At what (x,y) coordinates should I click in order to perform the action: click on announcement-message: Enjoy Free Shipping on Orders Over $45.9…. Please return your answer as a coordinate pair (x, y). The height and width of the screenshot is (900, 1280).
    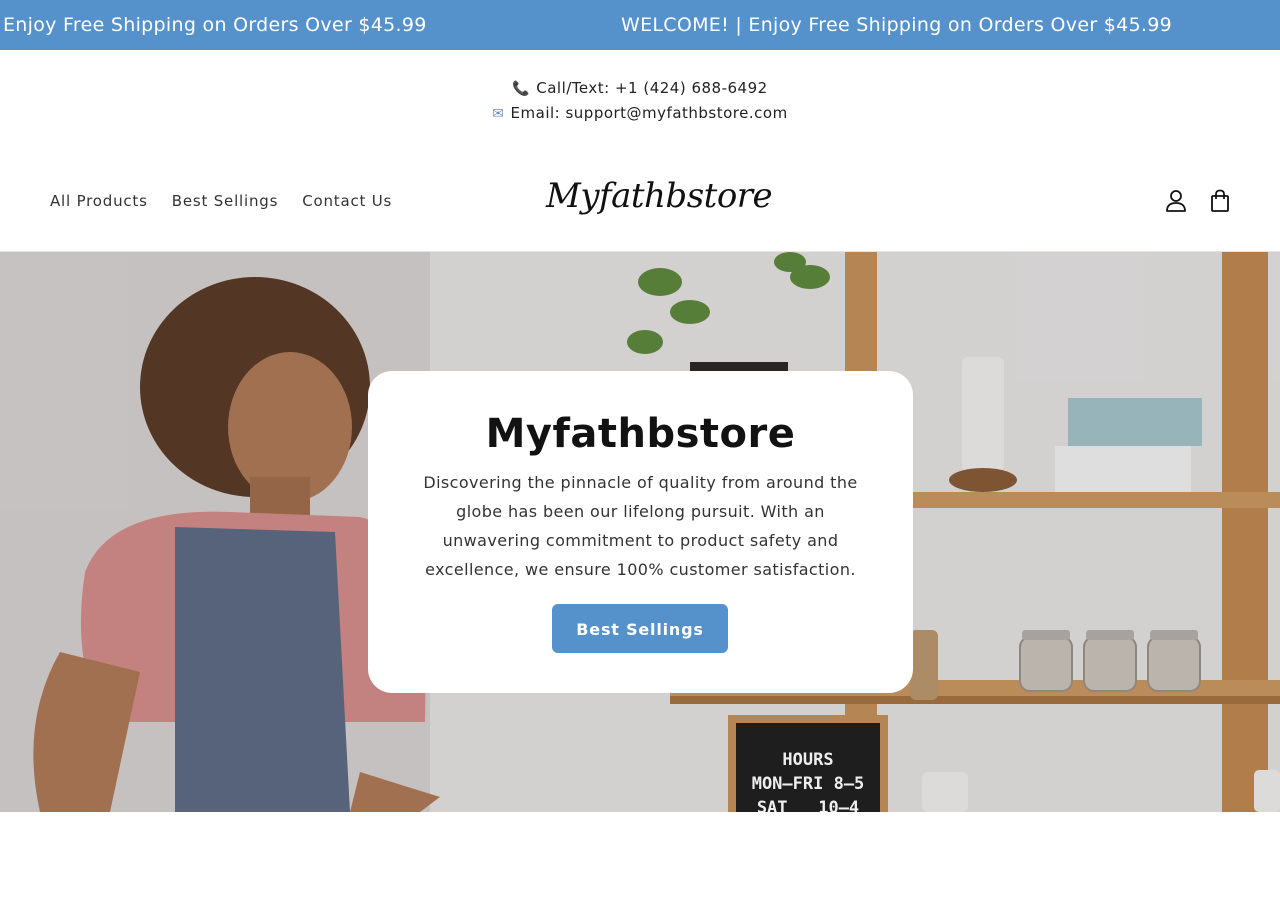
    Looking at the image, I should click on (215, 25).